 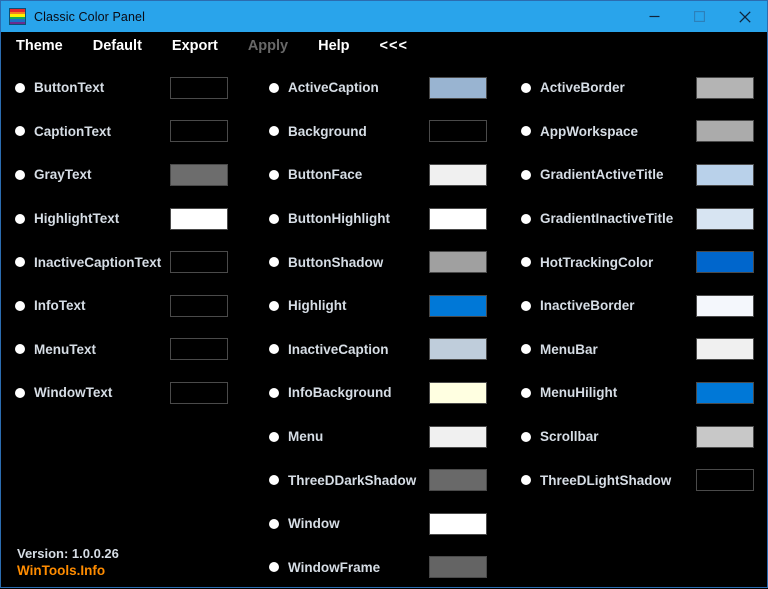 I want to click on color-row: InfoText, so click(x=137, y=306).